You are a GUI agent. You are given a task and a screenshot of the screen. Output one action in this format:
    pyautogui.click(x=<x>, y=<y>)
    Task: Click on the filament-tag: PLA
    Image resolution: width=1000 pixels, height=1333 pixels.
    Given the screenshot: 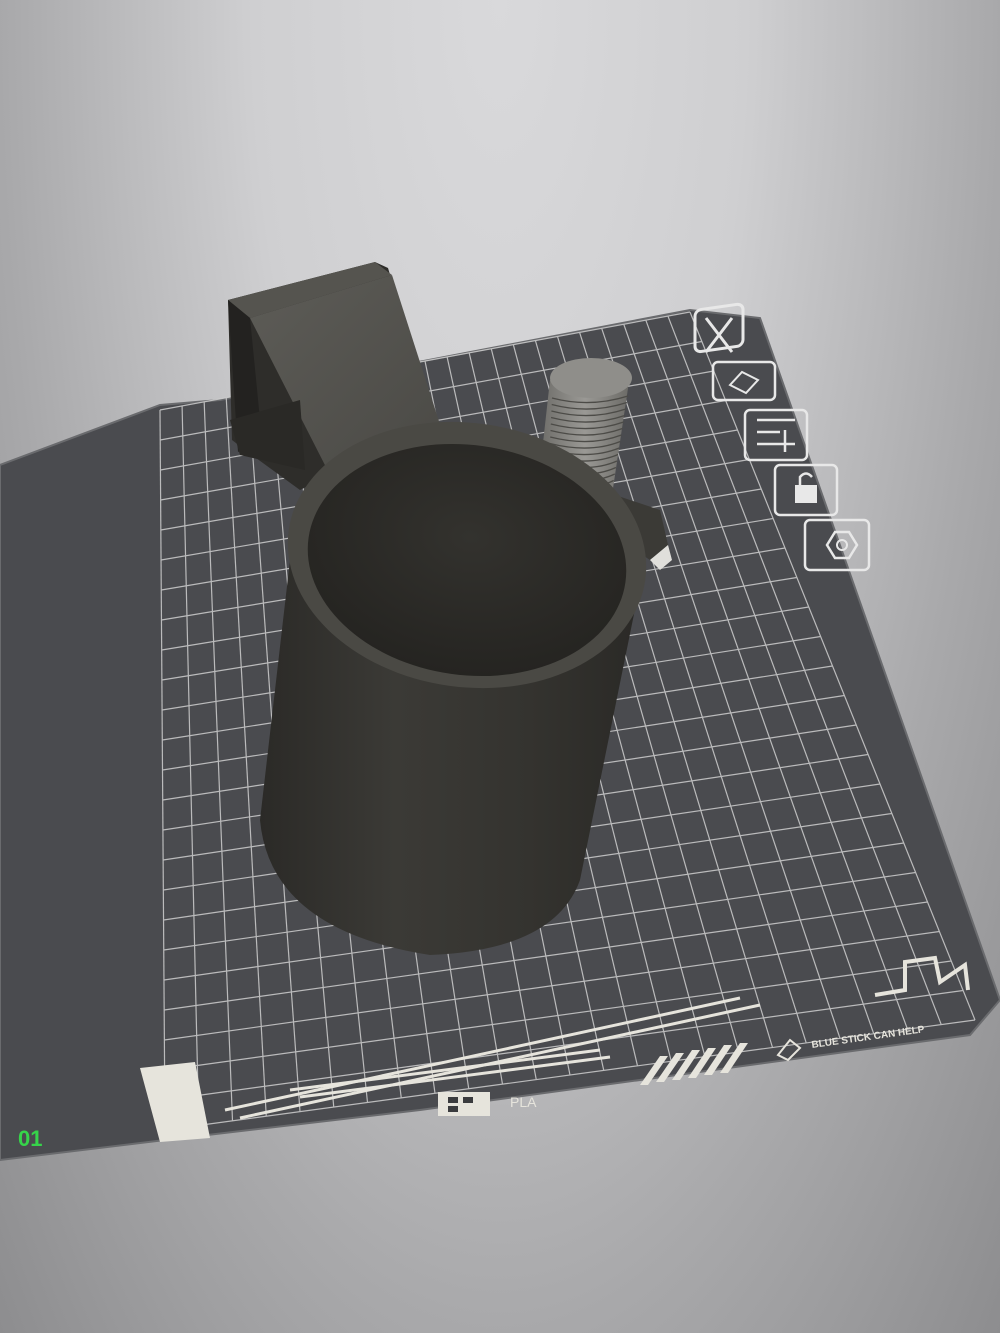 What is the action you would take?
    pyautogui.click(x=487, y=1104)
    